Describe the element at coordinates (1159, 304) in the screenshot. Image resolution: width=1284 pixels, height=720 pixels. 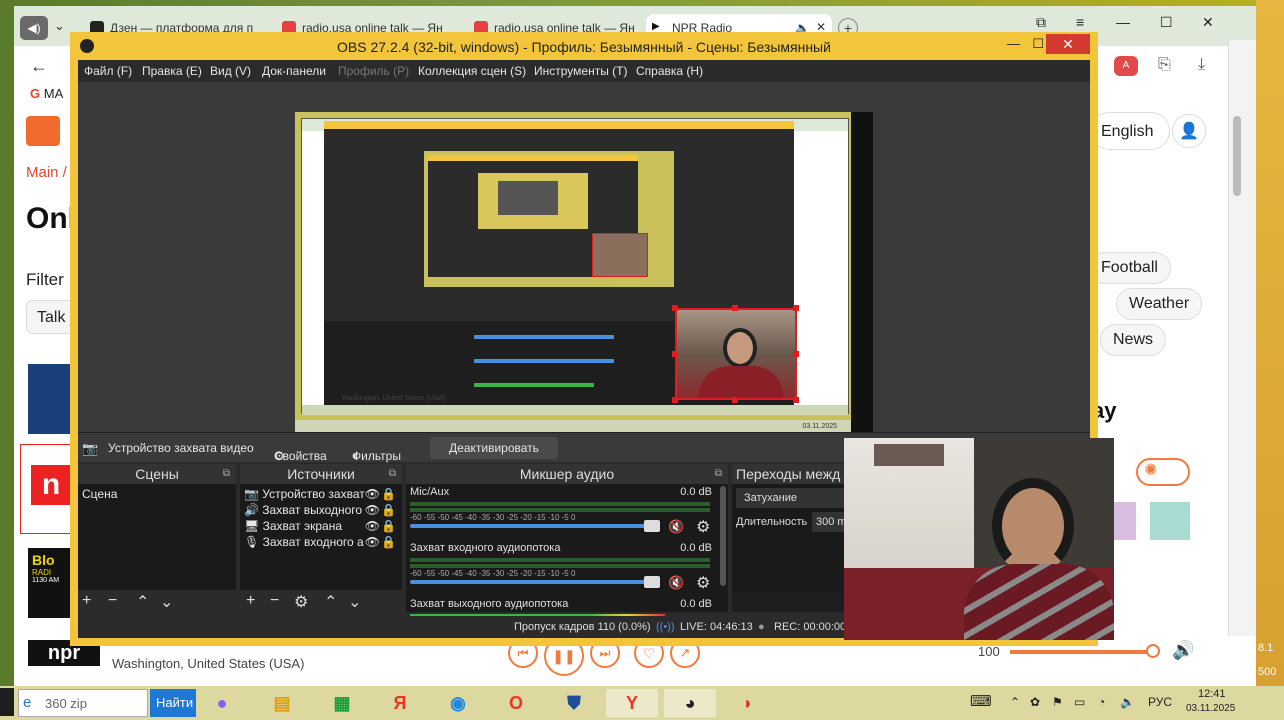
I see `chip-weather: Weather` at that location.